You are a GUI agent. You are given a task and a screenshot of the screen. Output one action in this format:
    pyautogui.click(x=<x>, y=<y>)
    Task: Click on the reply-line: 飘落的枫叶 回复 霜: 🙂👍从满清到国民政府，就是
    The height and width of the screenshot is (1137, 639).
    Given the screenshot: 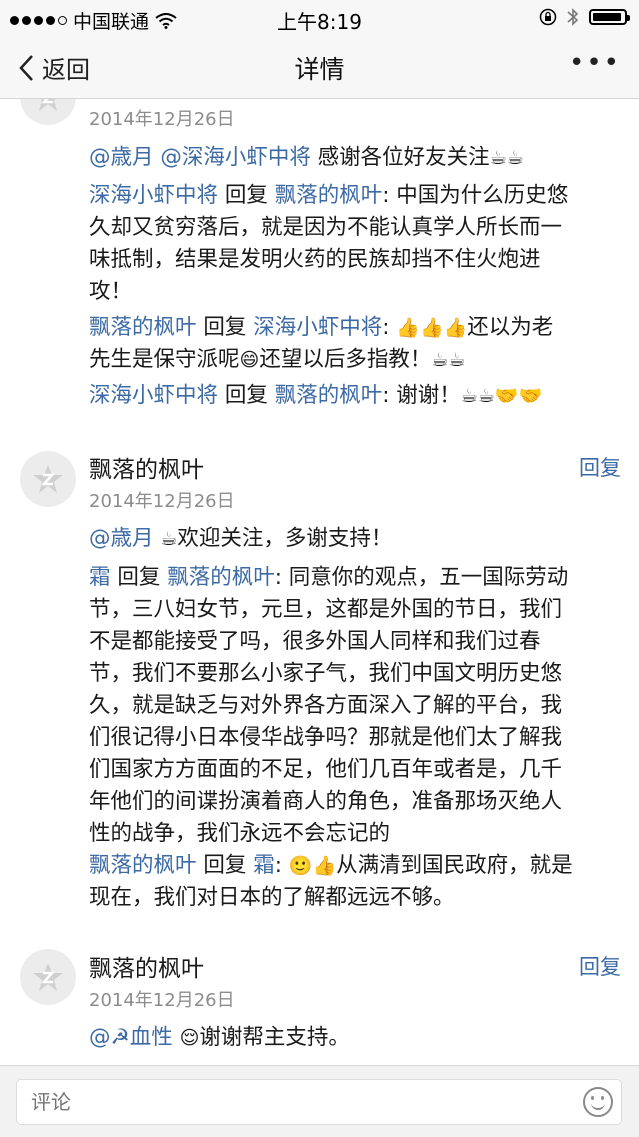 What is the action you would take?
    pyautogui.click(x=331, y=865)
    